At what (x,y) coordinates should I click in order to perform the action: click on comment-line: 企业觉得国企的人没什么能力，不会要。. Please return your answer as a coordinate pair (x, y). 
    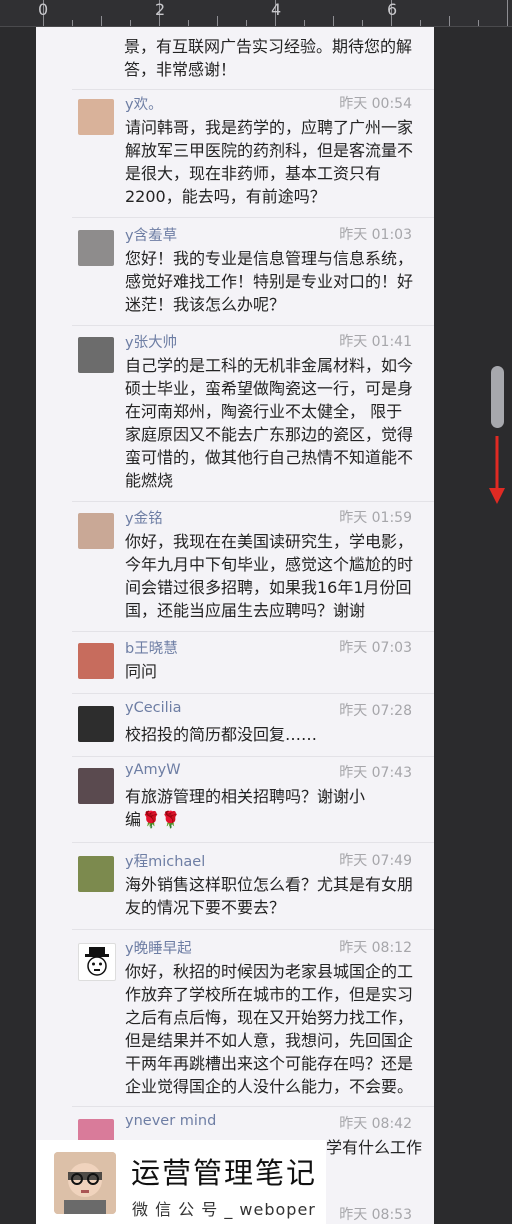
    Looking at the image, I should click on (269, 1086).